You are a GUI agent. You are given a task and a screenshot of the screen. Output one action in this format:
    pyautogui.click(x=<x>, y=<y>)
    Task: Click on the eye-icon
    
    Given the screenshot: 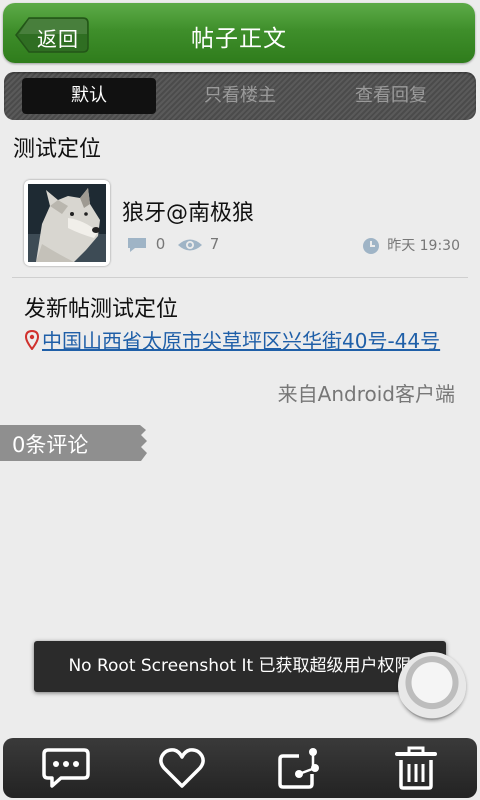 What is the action you would take?
    pyautogui.click(x=190, y=244)
    